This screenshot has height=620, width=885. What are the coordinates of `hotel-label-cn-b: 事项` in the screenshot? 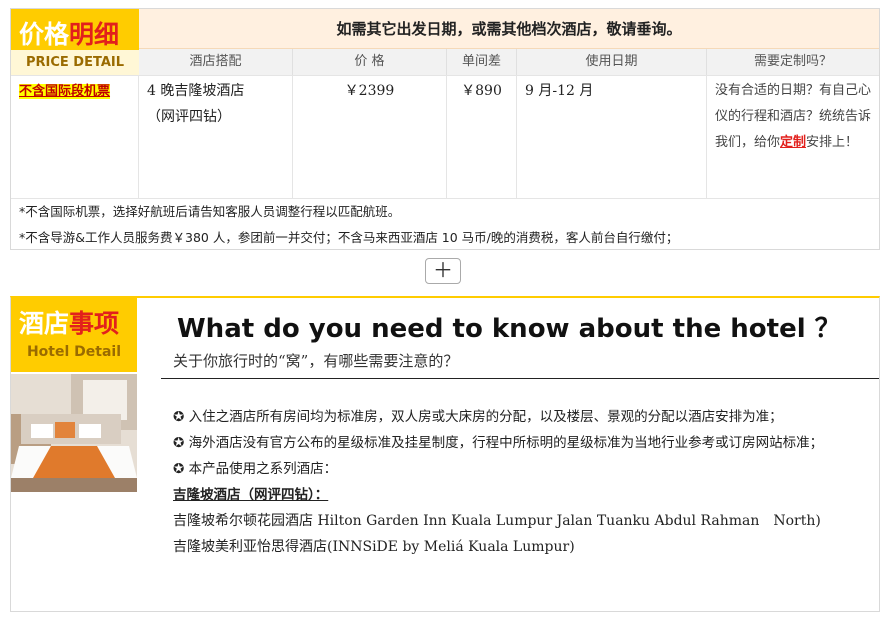 It's located at (94, 323).